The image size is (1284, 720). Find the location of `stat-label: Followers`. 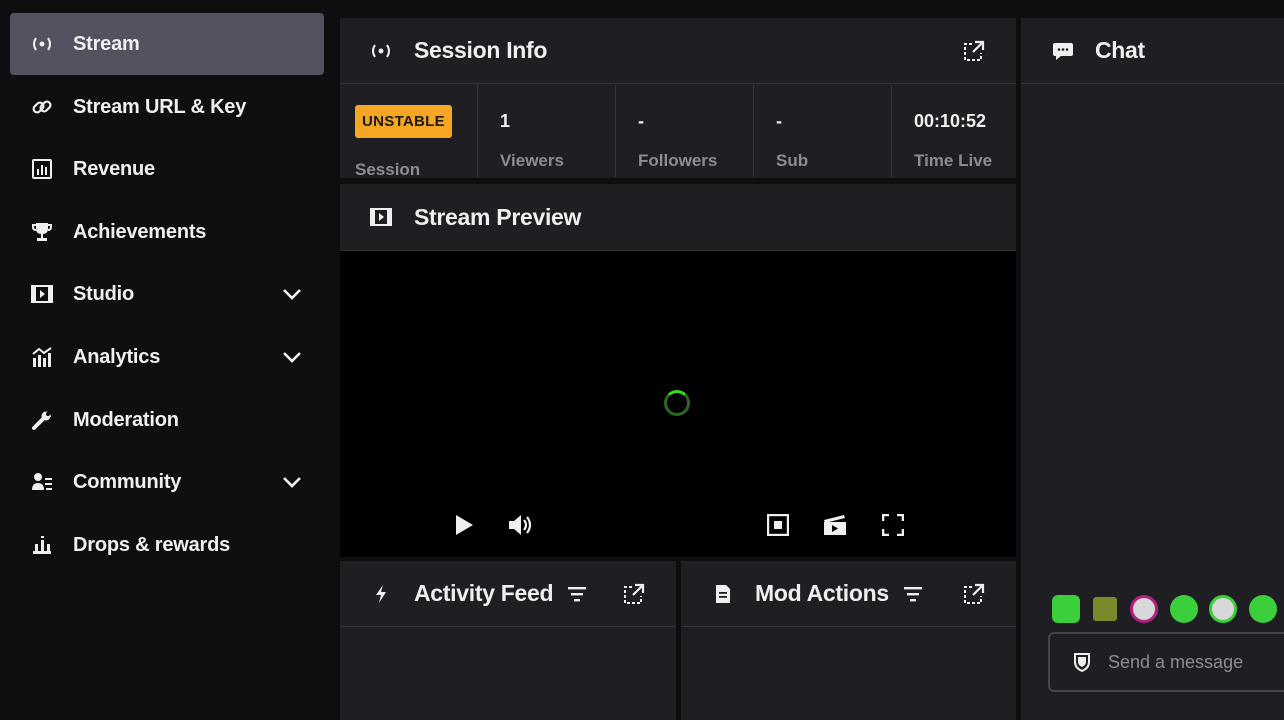

stat-label: Followers is located at coordinates (678, 160).